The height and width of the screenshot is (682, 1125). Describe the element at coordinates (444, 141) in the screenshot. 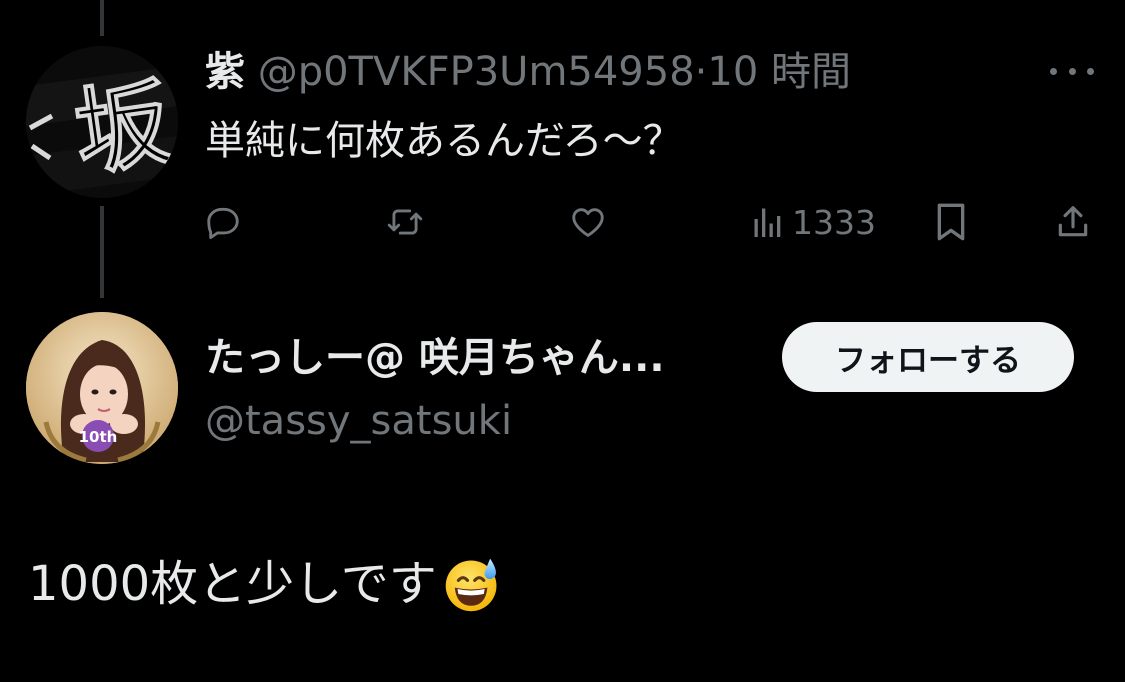

I see `tweet-1-text: 単純に何枚あるんだろ〜？` at that location.